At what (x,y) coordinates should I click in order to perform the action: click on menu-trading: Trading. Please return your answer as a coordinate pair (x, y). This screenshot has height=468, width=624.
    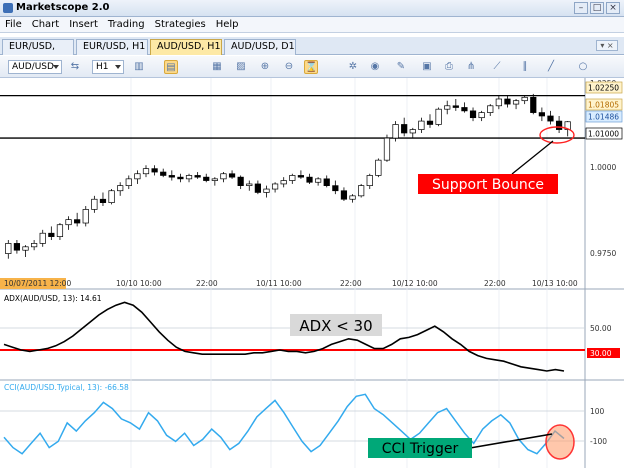
    Looking at the image, I should click on (126, 24).